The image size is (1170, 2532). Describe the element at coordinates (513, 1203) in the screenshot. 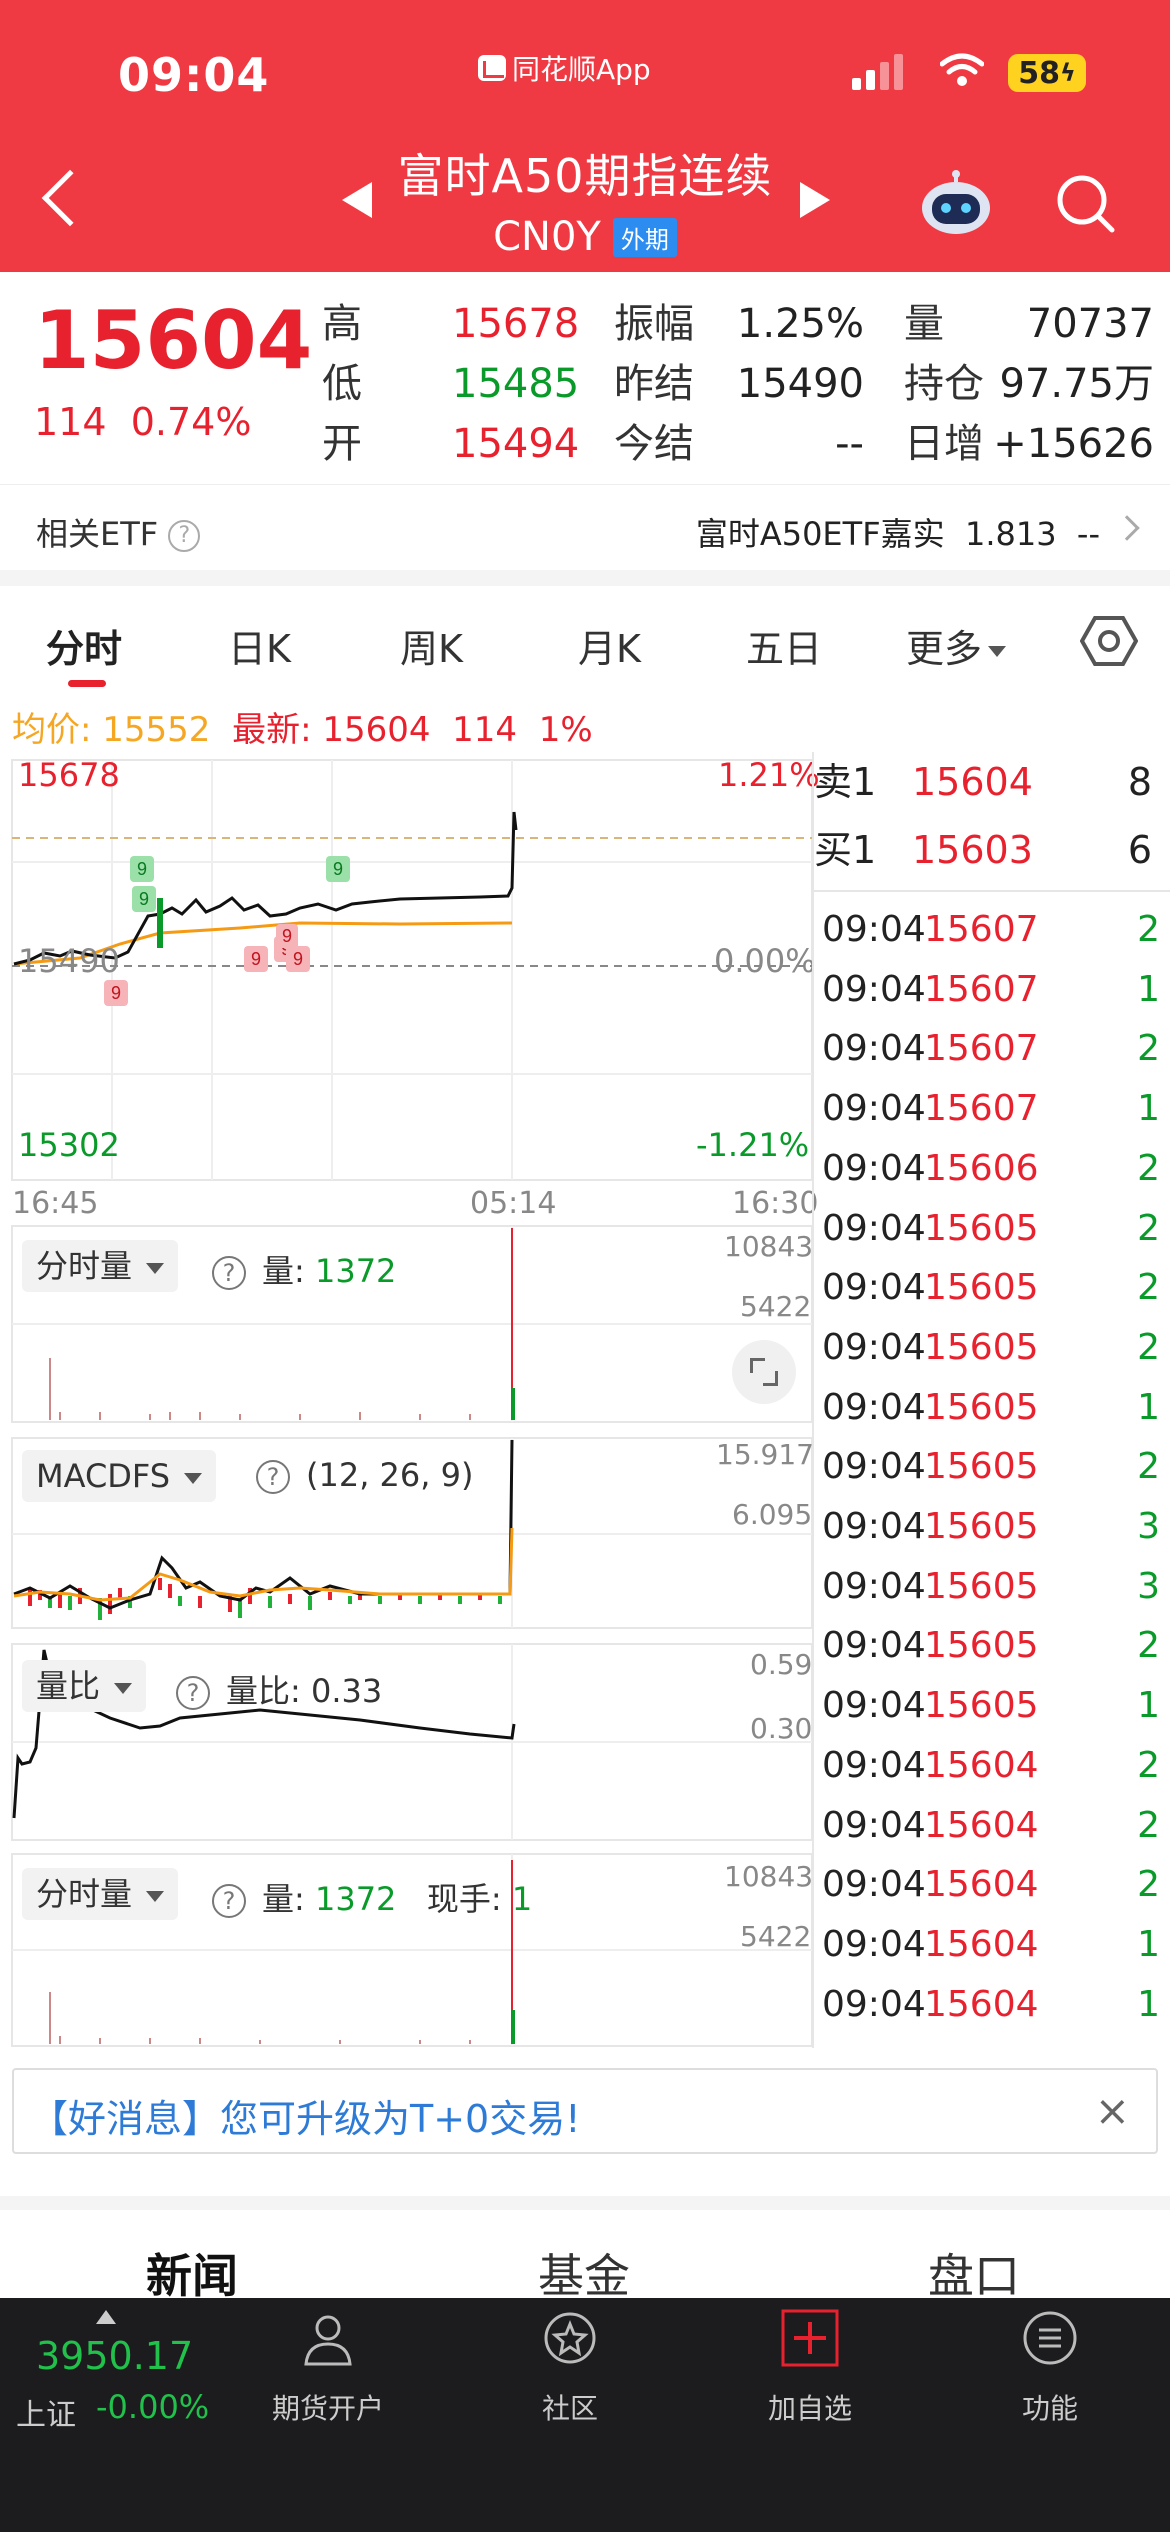

I see `x-axis-mid: 05:14` at that location.